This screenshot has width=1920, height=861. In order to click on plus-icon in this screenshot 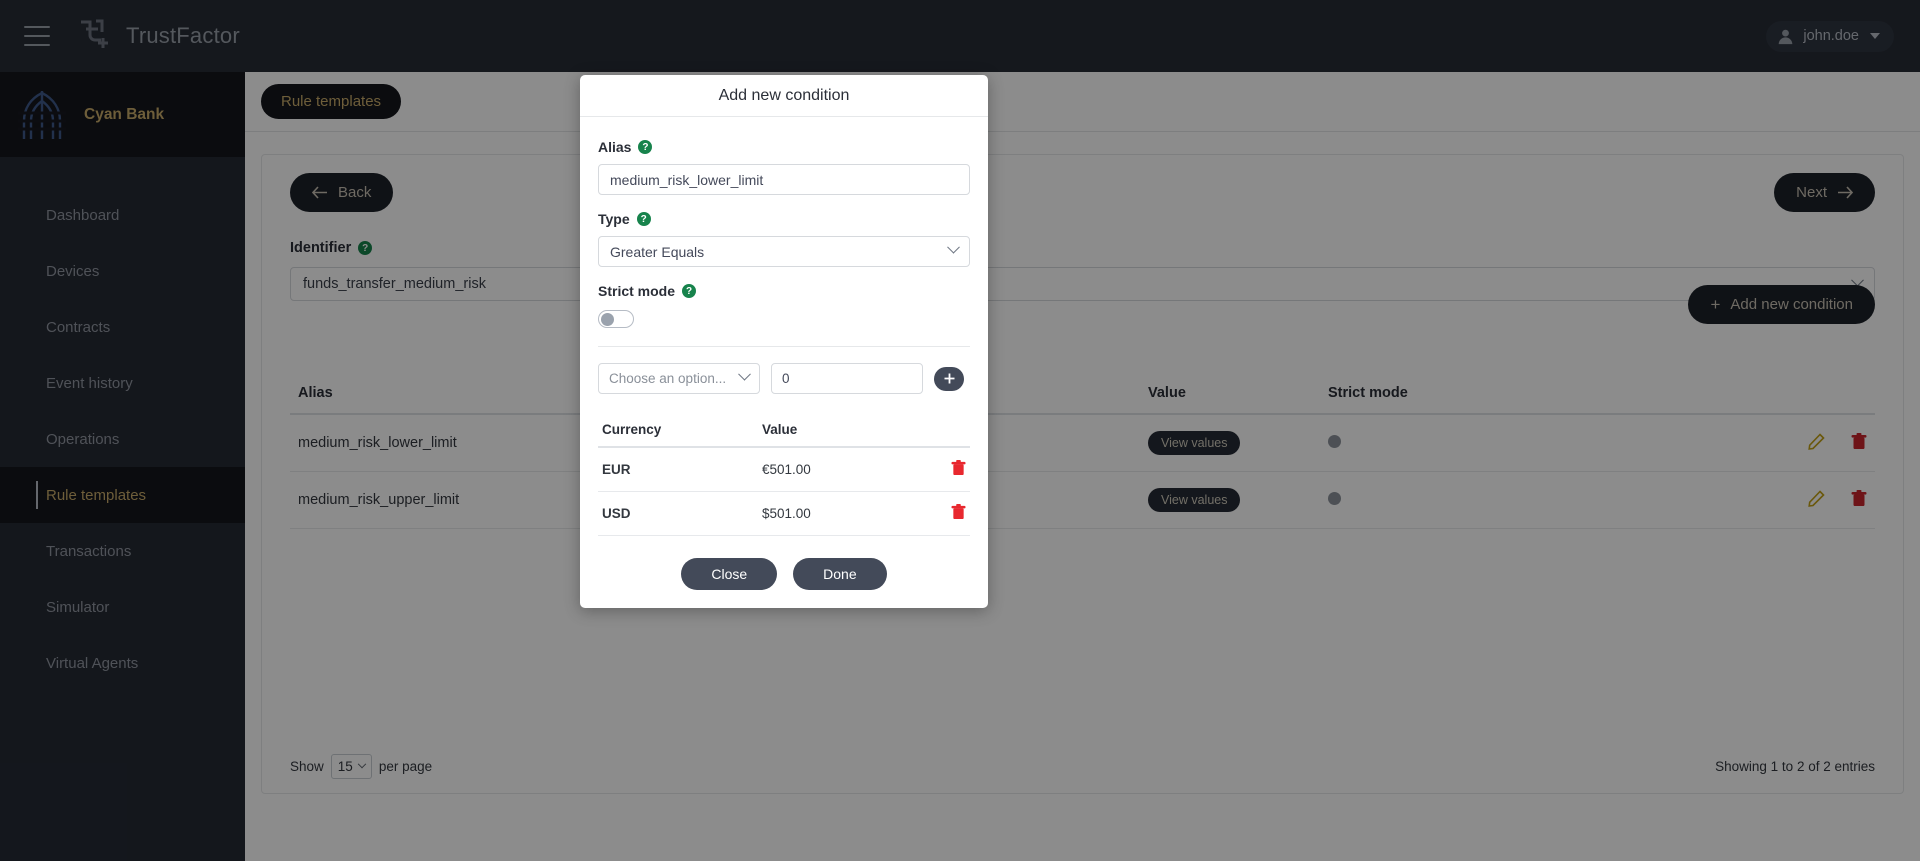, I will do `click(949, 378)`.